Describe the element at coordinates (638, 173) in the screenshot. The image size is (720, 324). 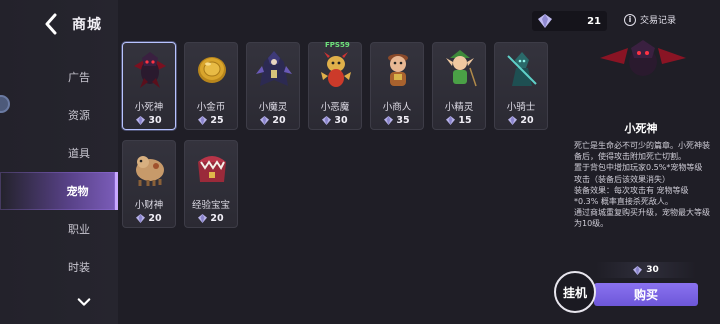
I see `description-line: 置于背包中增加玩家0.5%*宠物等级攻击（装备后该效果消失）` at that location.